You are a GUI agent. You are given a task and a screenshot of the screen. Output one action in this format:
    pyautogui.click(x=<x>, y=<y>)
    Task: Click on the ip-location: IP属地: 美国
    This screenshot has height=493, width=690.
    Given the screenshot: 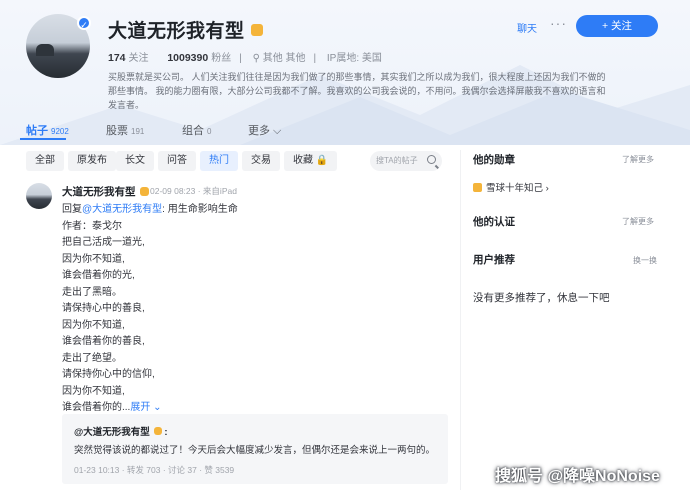 What is the action you would take?
    pyautogui.click(x=354, y=58)
    